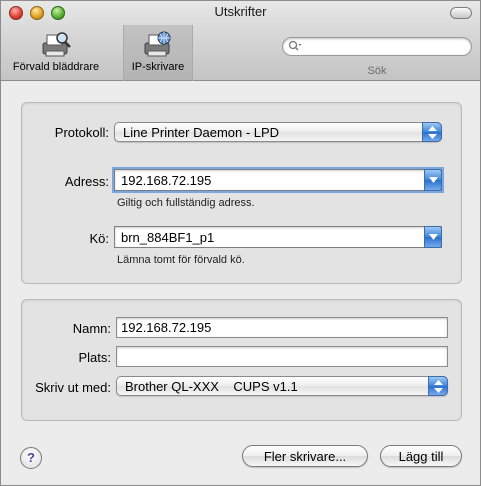  What do you see at coordinates (73, 387) in the screenshot?
I see `print-with-label: Skriv ut med:` at bounding box center [73, 387].